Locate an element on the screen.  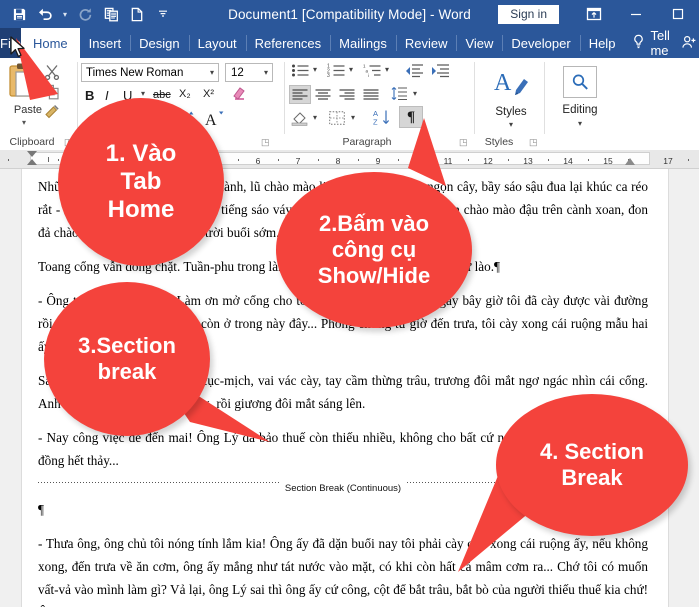
callout-2-bubble: 2.Bấm vào công cụ Show/Hide is located at coordinates (374, 250).